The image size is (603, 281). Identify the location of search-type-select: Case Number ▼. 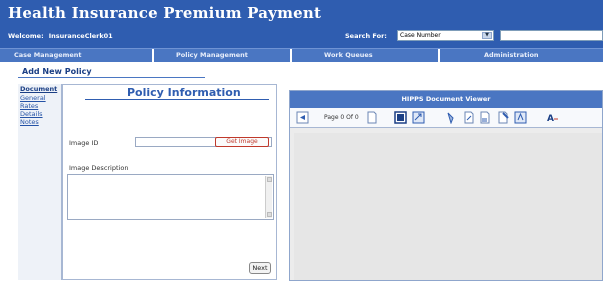
(445, 35).